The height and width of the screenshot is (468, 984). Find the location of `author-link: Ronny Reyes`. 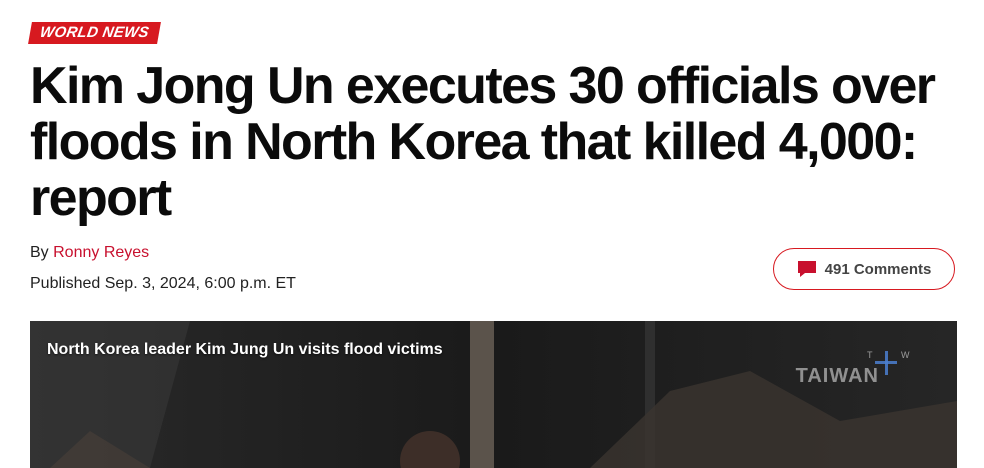

author-link: Ronny Reyes is located at coordinates (101, 252).